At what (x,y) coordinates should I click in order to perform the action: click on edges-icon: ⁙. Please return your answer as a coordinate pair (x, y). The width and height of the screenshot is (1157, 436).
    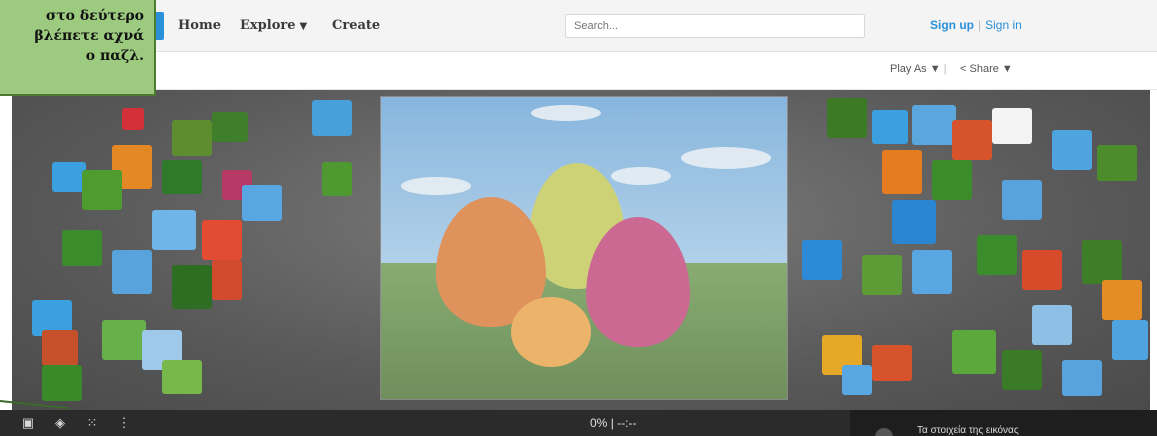
    Looking at the image, I should click on (92, 423).